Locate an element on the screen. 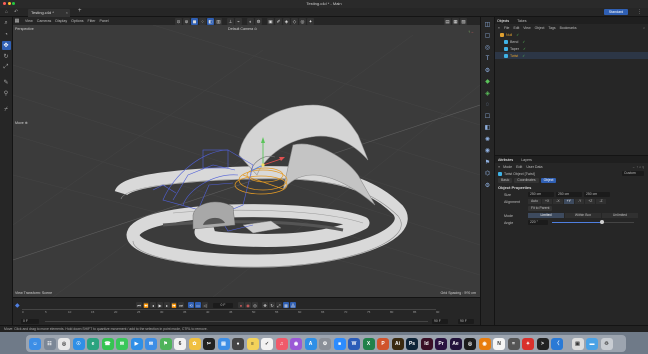 The height and width of the screenshot is (354, 648). dock-app-facetime-icon: ▶ is located at coordinates (136, 343).